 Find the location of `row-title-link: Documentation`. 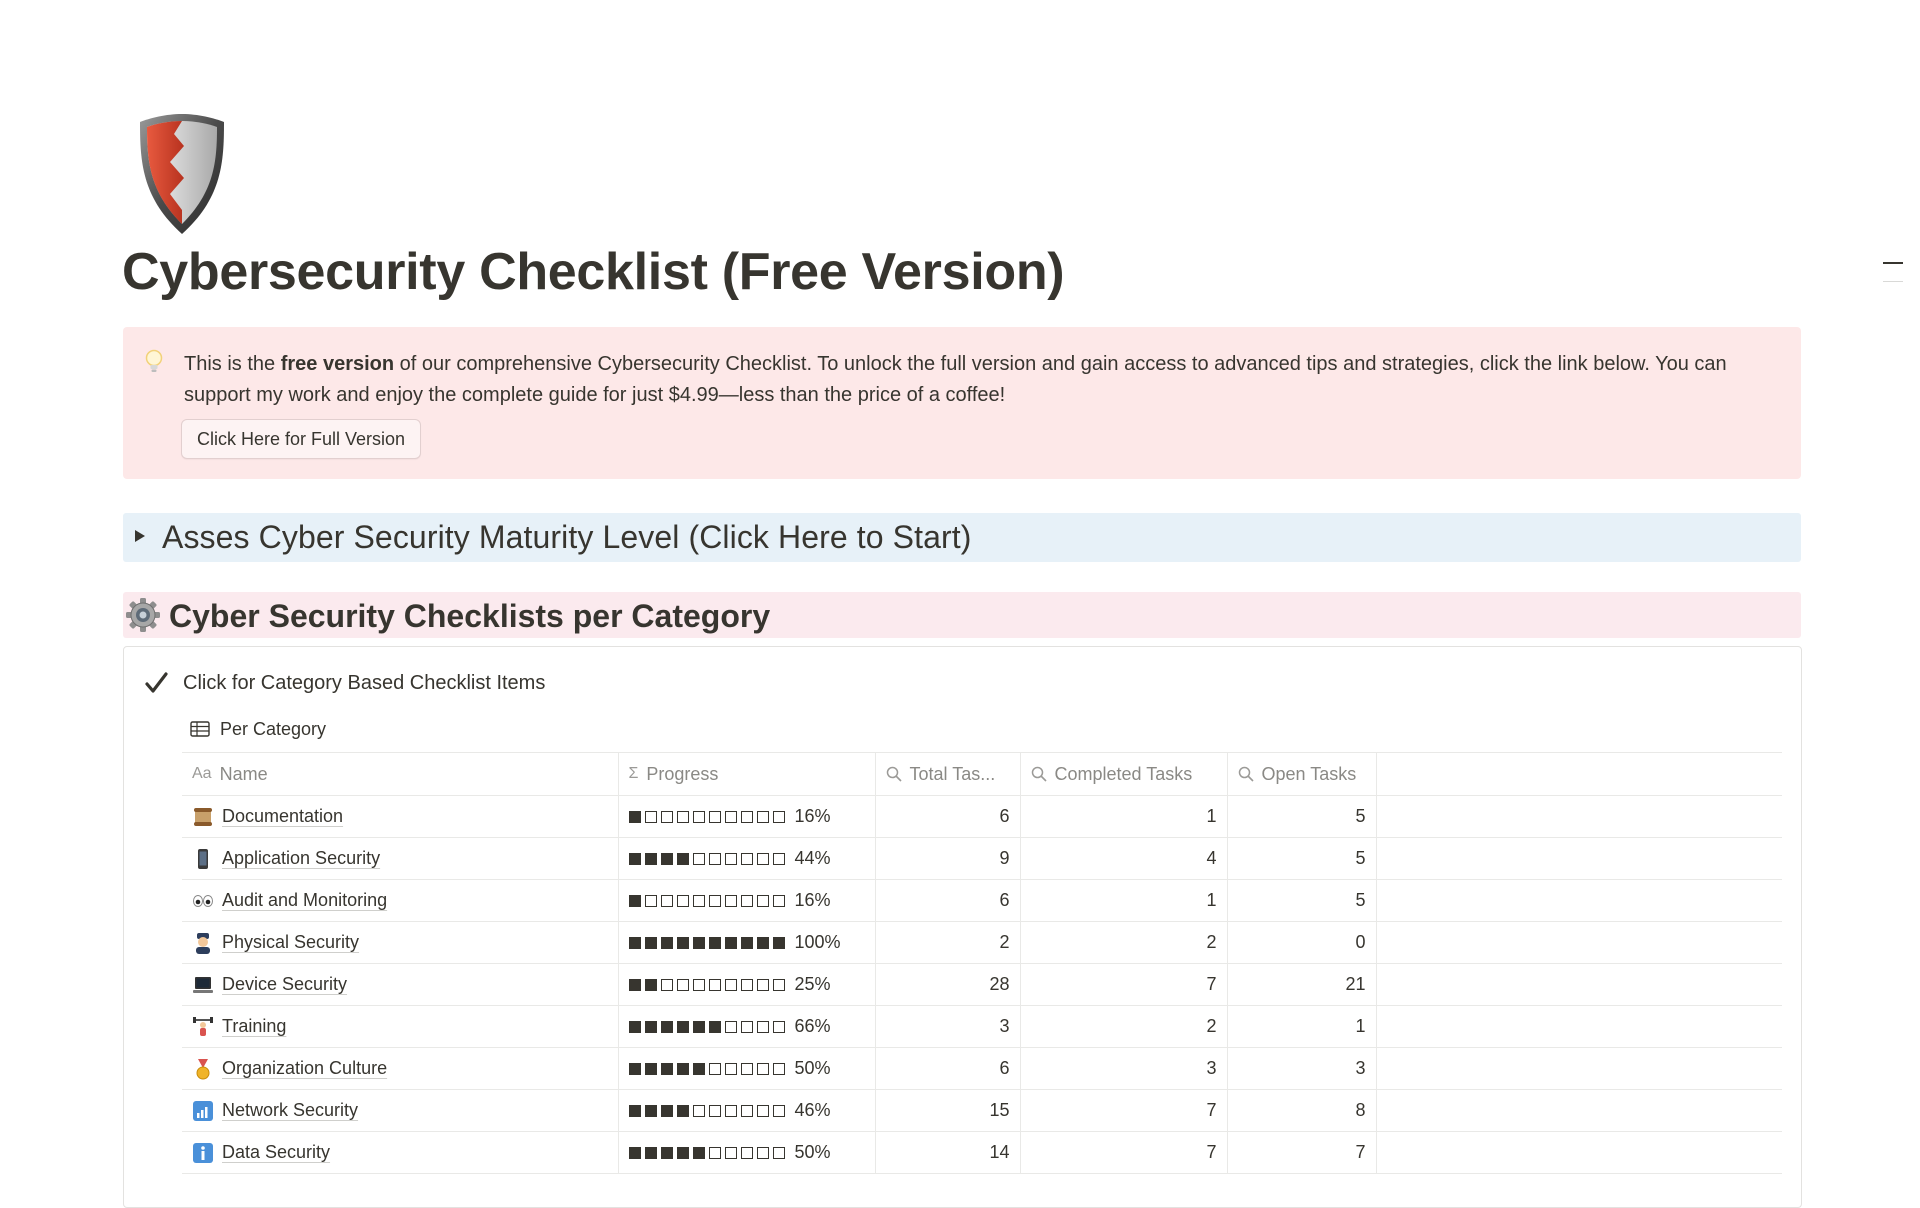

row-title-link: Documentation is located at coordinates (282, 816).